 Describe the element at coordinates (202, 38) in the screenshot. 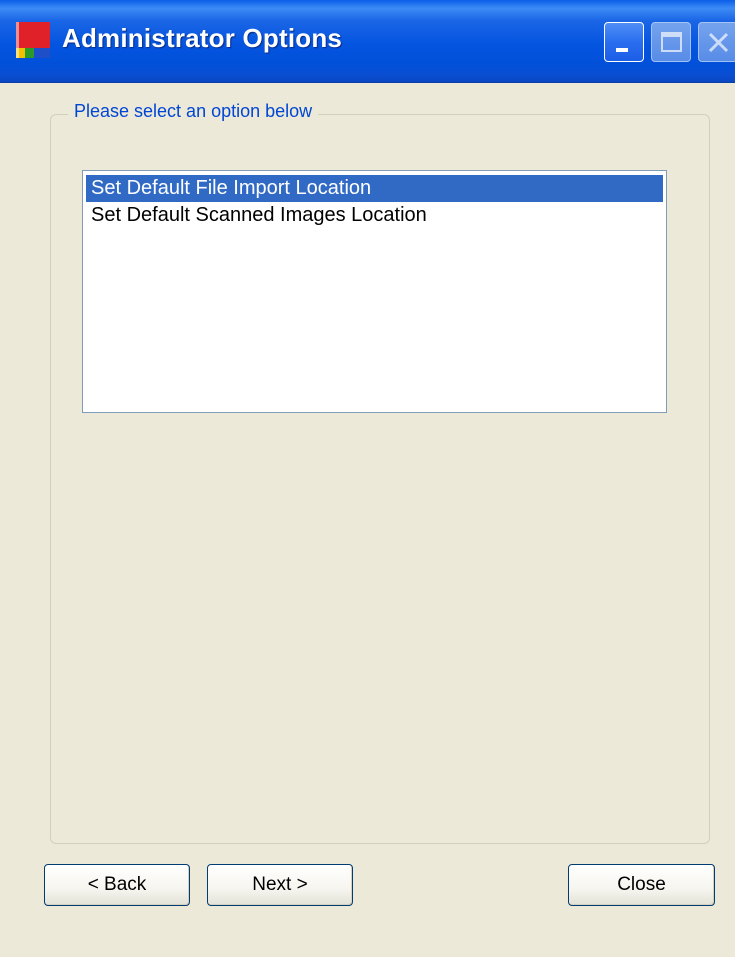

I see `window-title: Administrator Options` at that location.